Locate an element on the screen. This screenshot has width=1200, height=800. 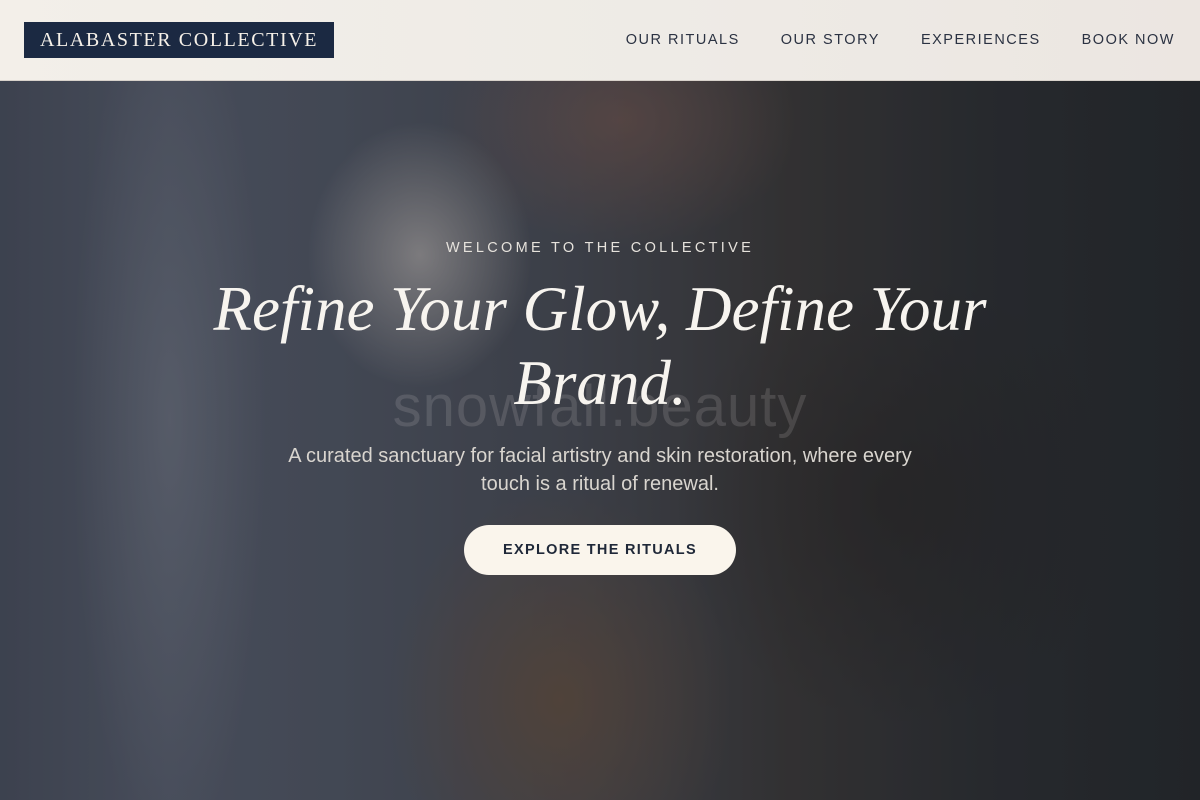
hero-eyebrow: WELCOME TO THE COLLECTIVE is located at coordinates (600, 248).